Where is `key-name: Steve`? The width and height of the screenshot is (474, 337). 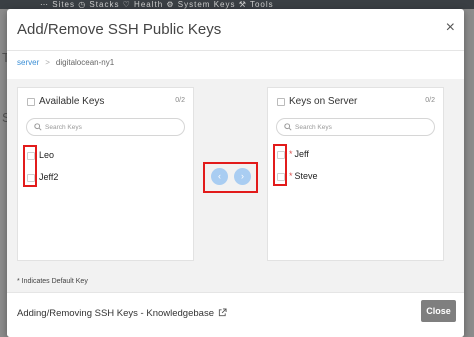 key-name: Steve is located at coordinates (306, 176).